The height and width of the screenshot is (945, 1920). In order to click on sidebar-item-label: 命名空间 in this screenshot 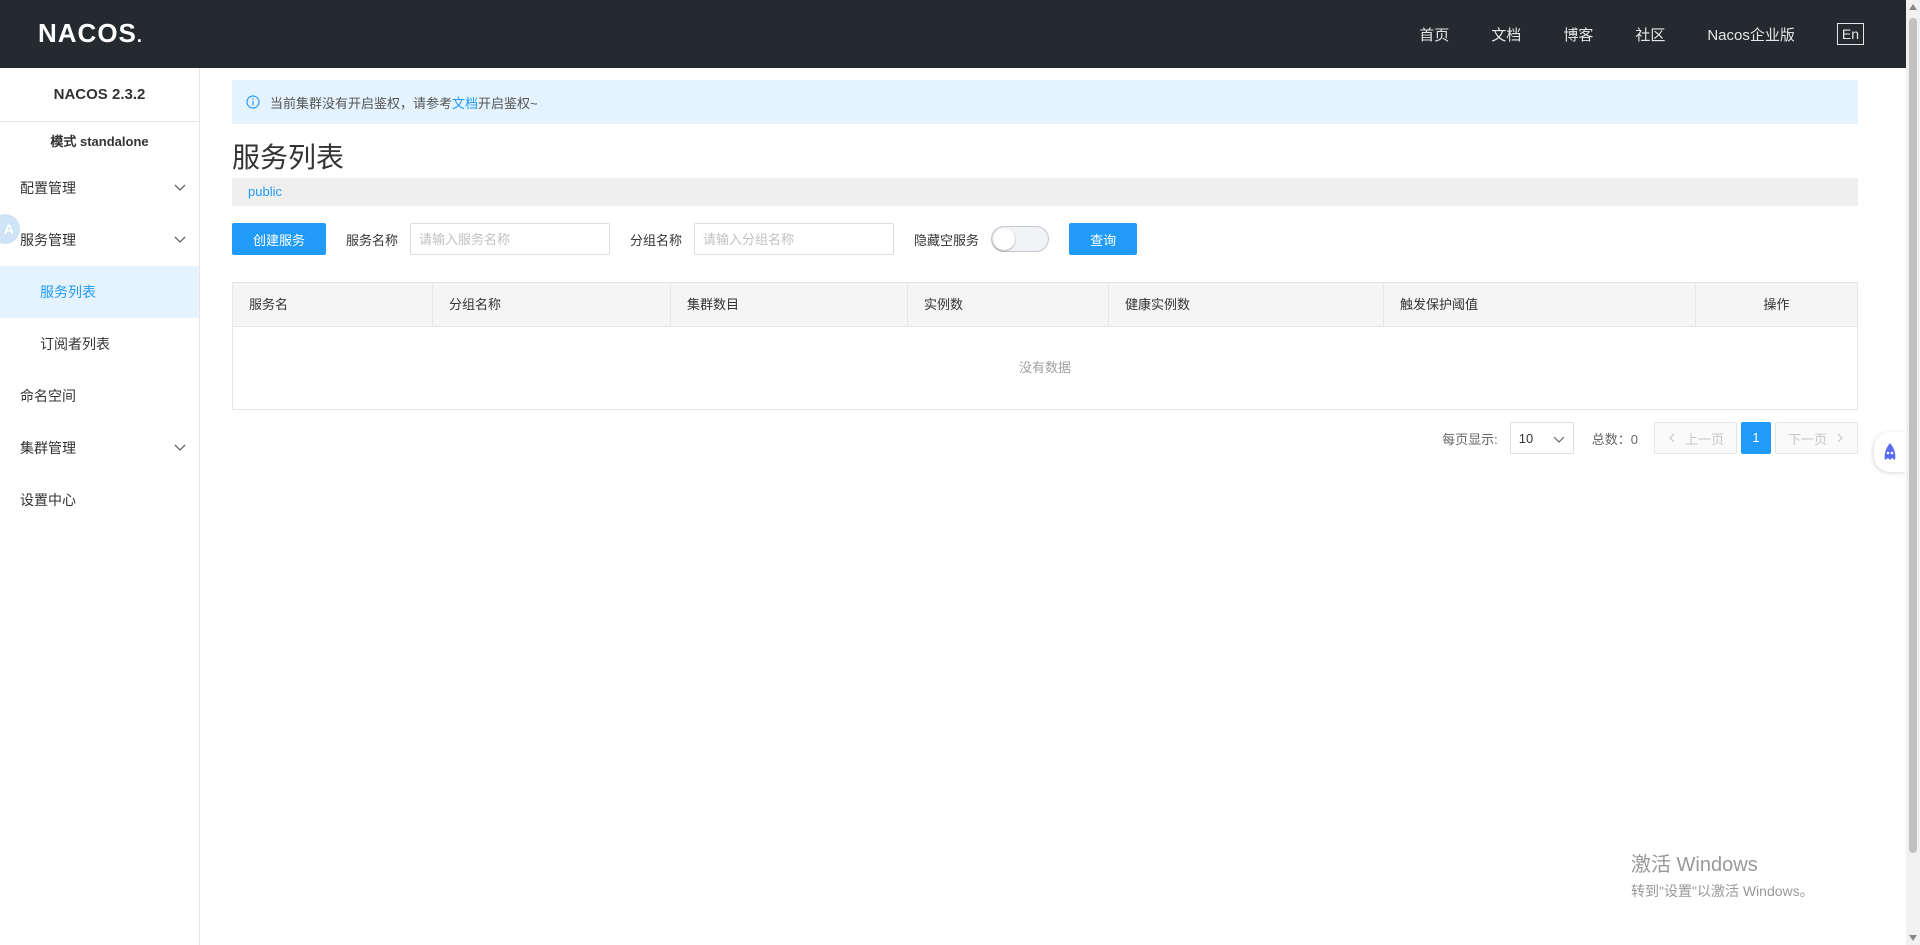, I will do `click(48, 396)`.